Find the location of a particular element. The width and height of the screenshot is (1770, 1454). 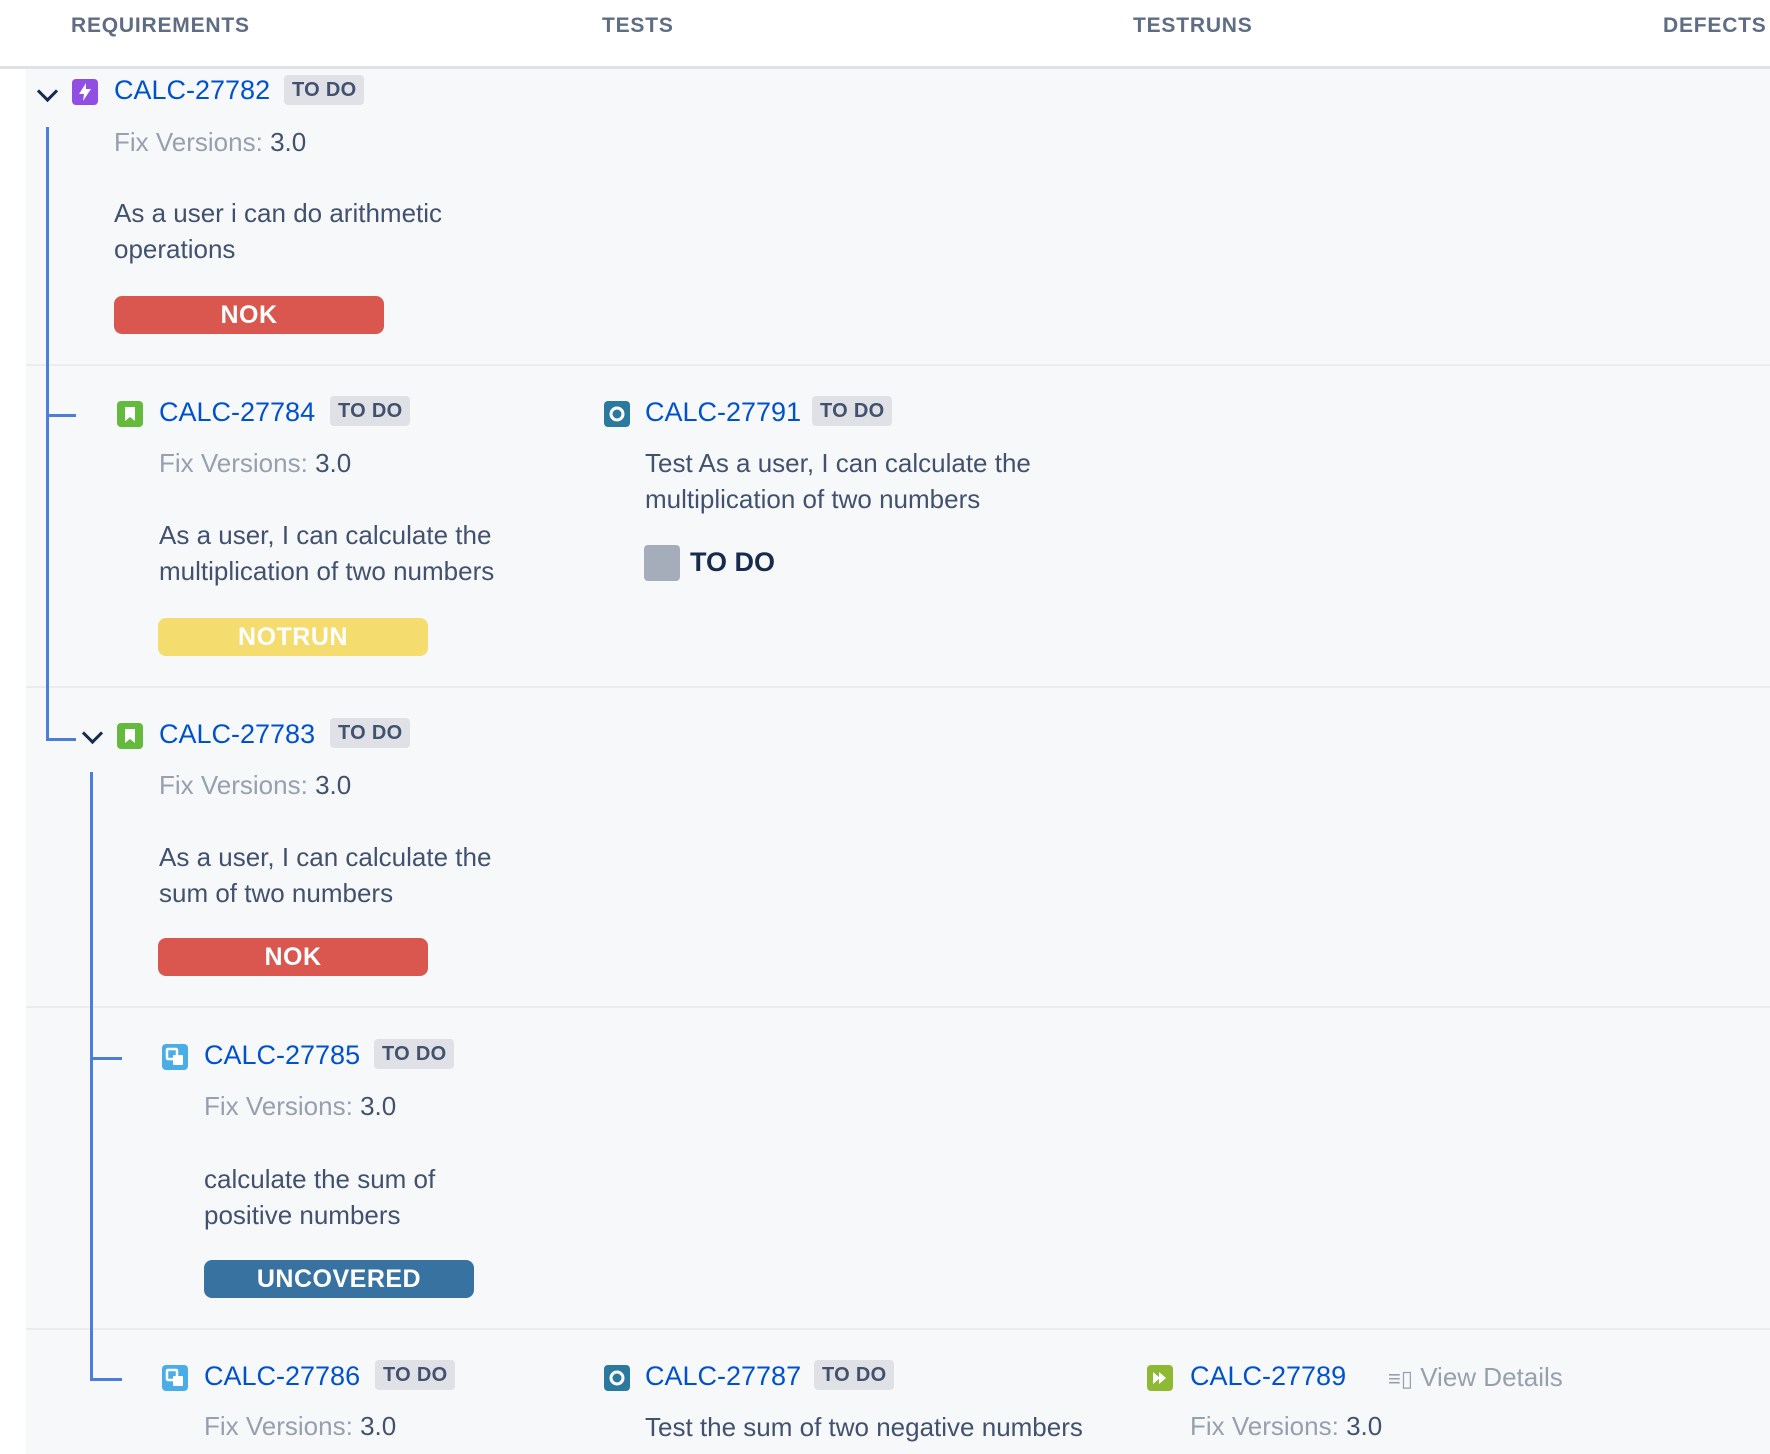

epic-icon is located at coordinates (85, 92).